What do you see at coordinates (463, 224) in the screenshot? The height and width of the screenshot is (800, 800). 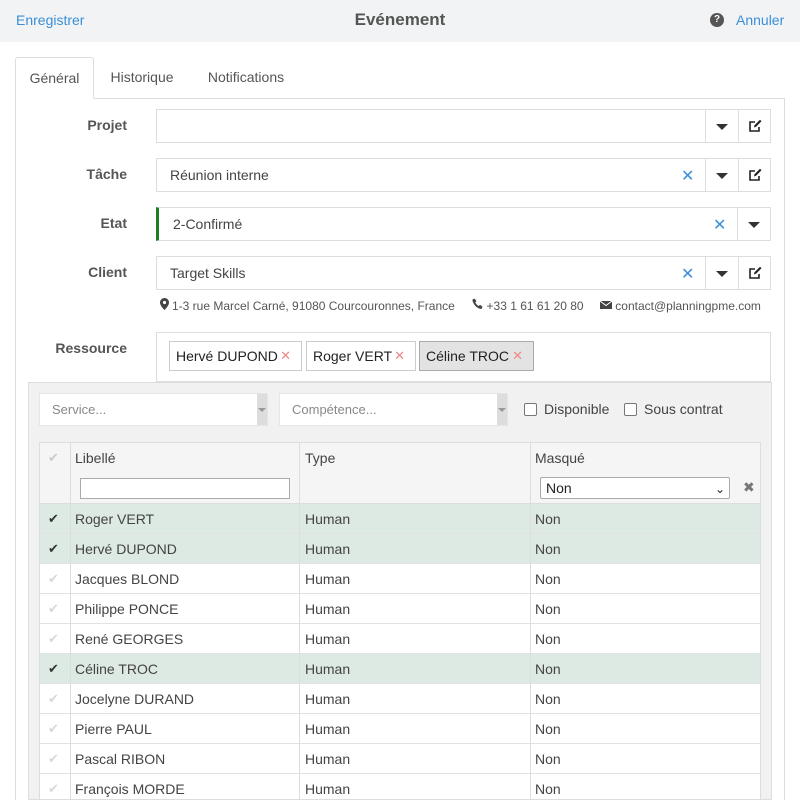 I see `etat-field: 2-Confirmé ✕` at bounding box center [463, 224].